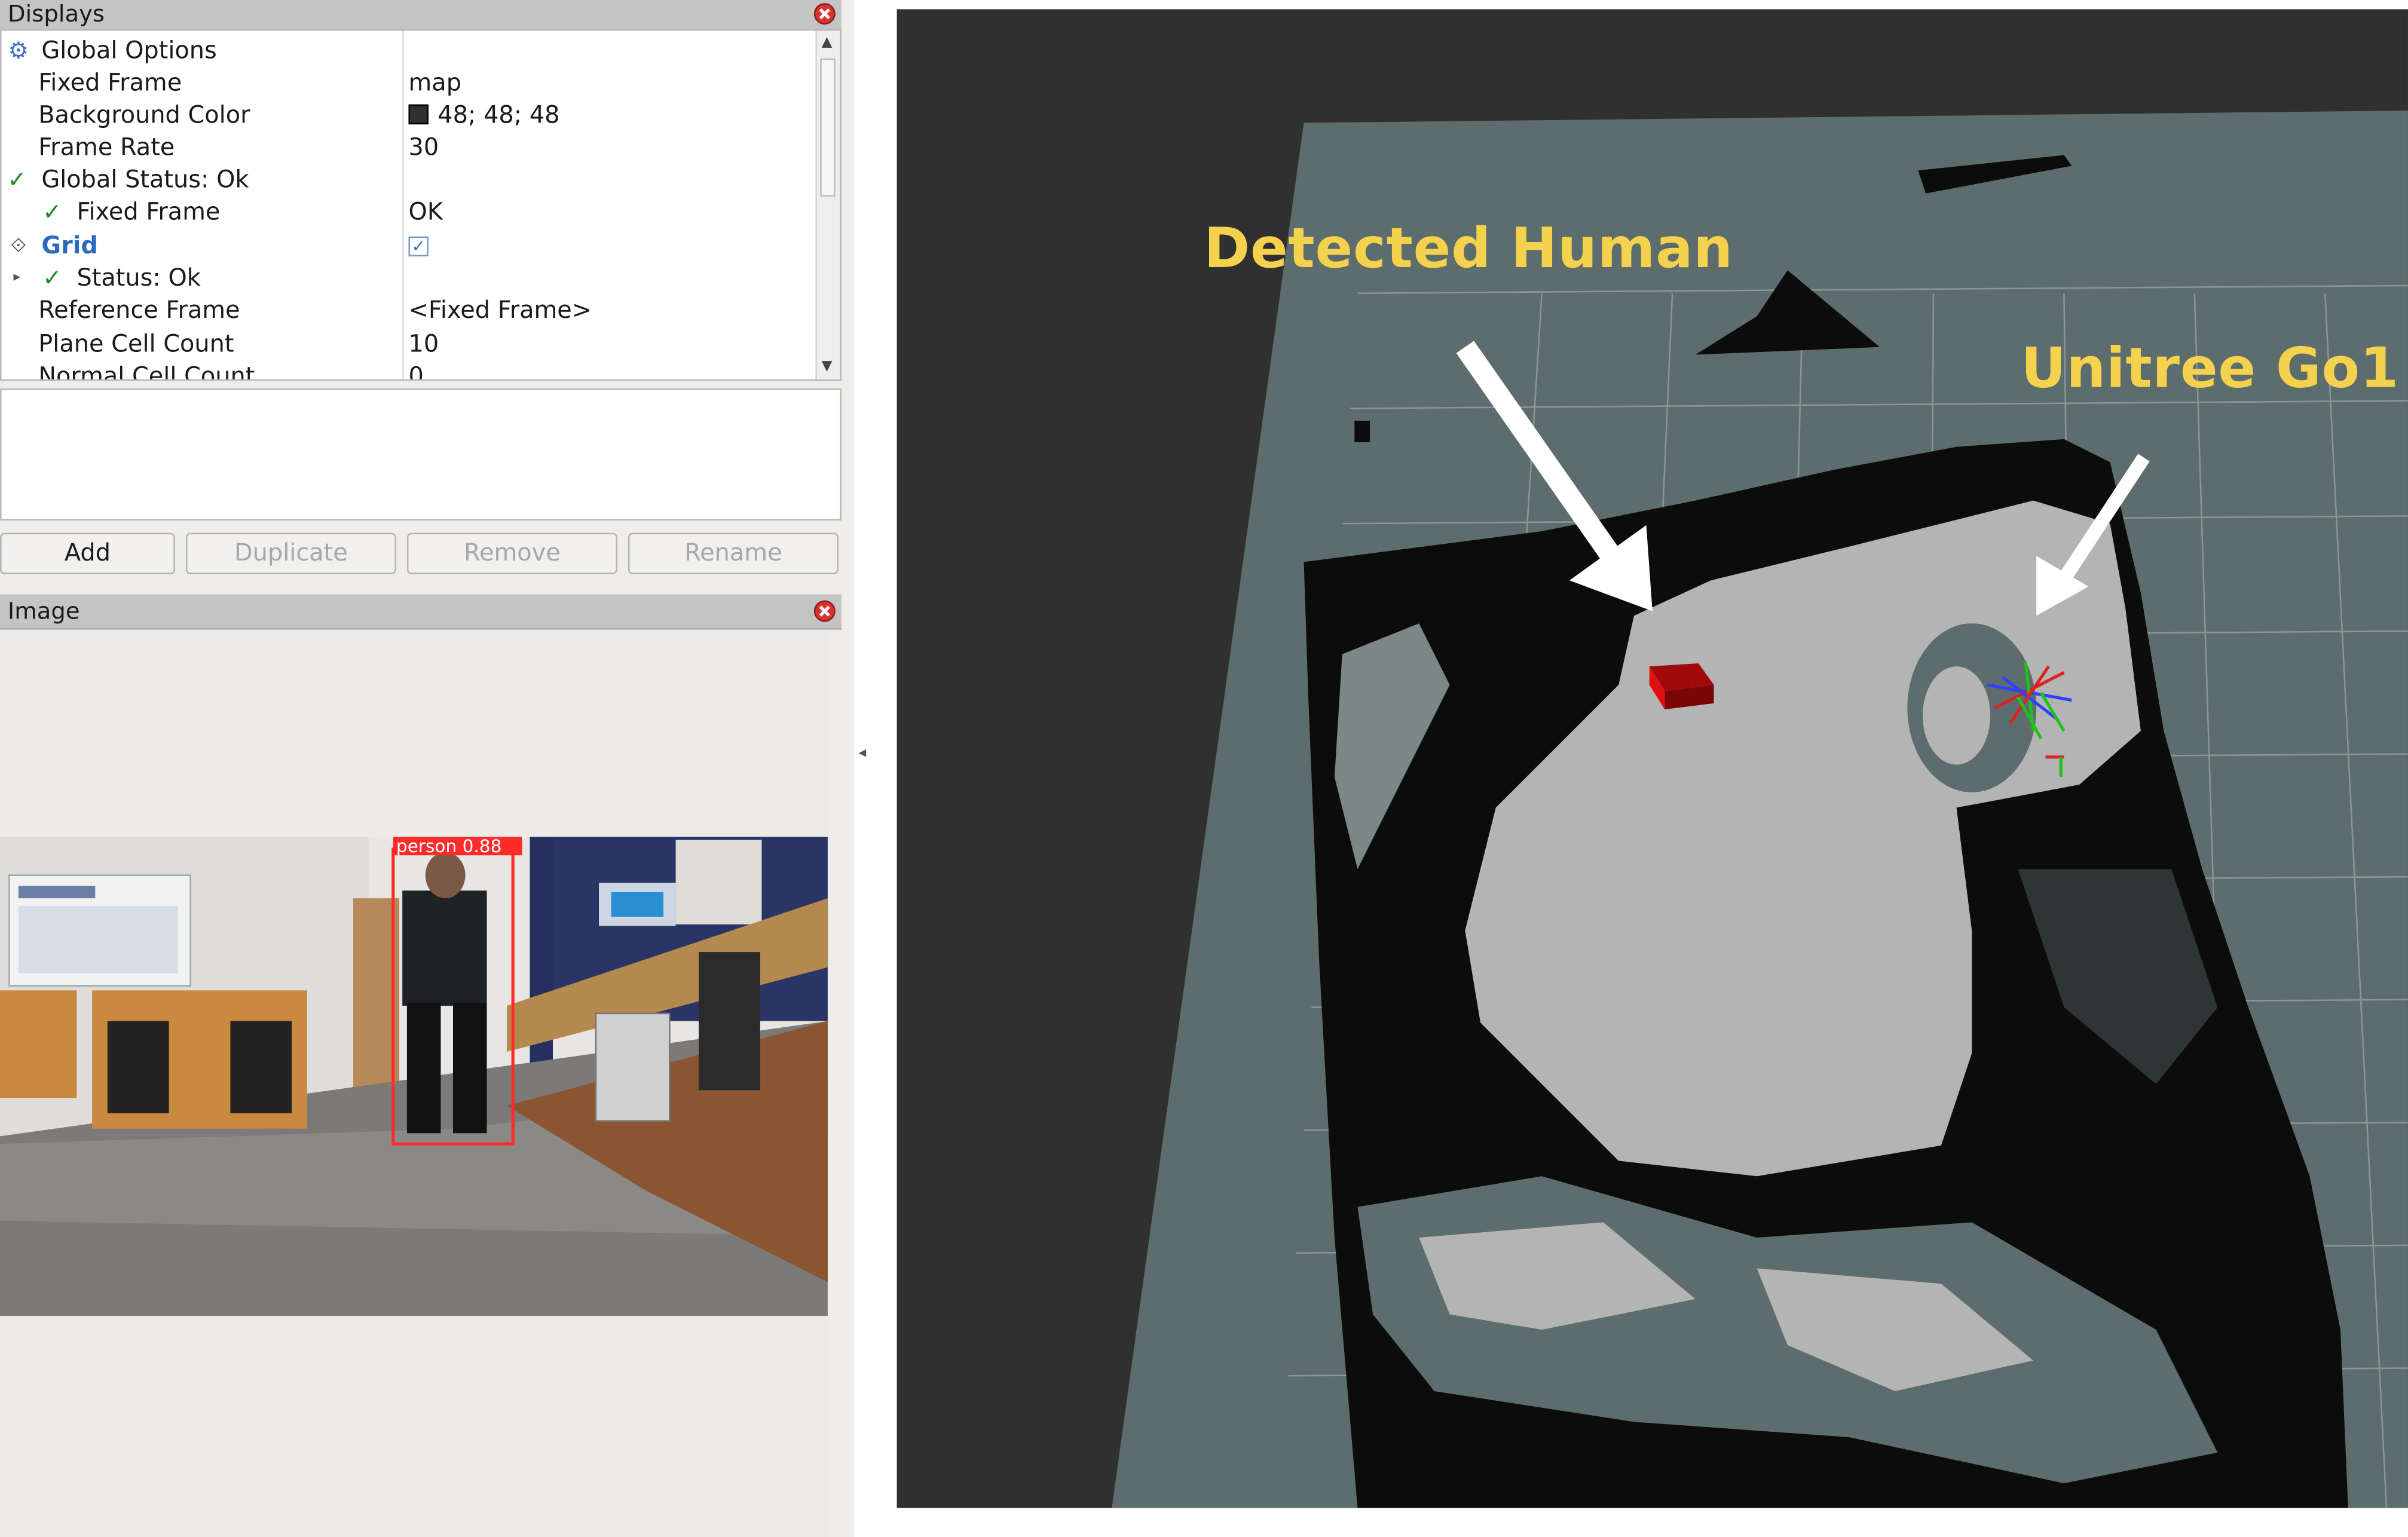 This screenshot has height=1537, width=2408. What do you see at coordinates (1468, 249) in the screenshot?
I see `annotation-detected-human: Detected Human` at bounding box center [1468, 249].